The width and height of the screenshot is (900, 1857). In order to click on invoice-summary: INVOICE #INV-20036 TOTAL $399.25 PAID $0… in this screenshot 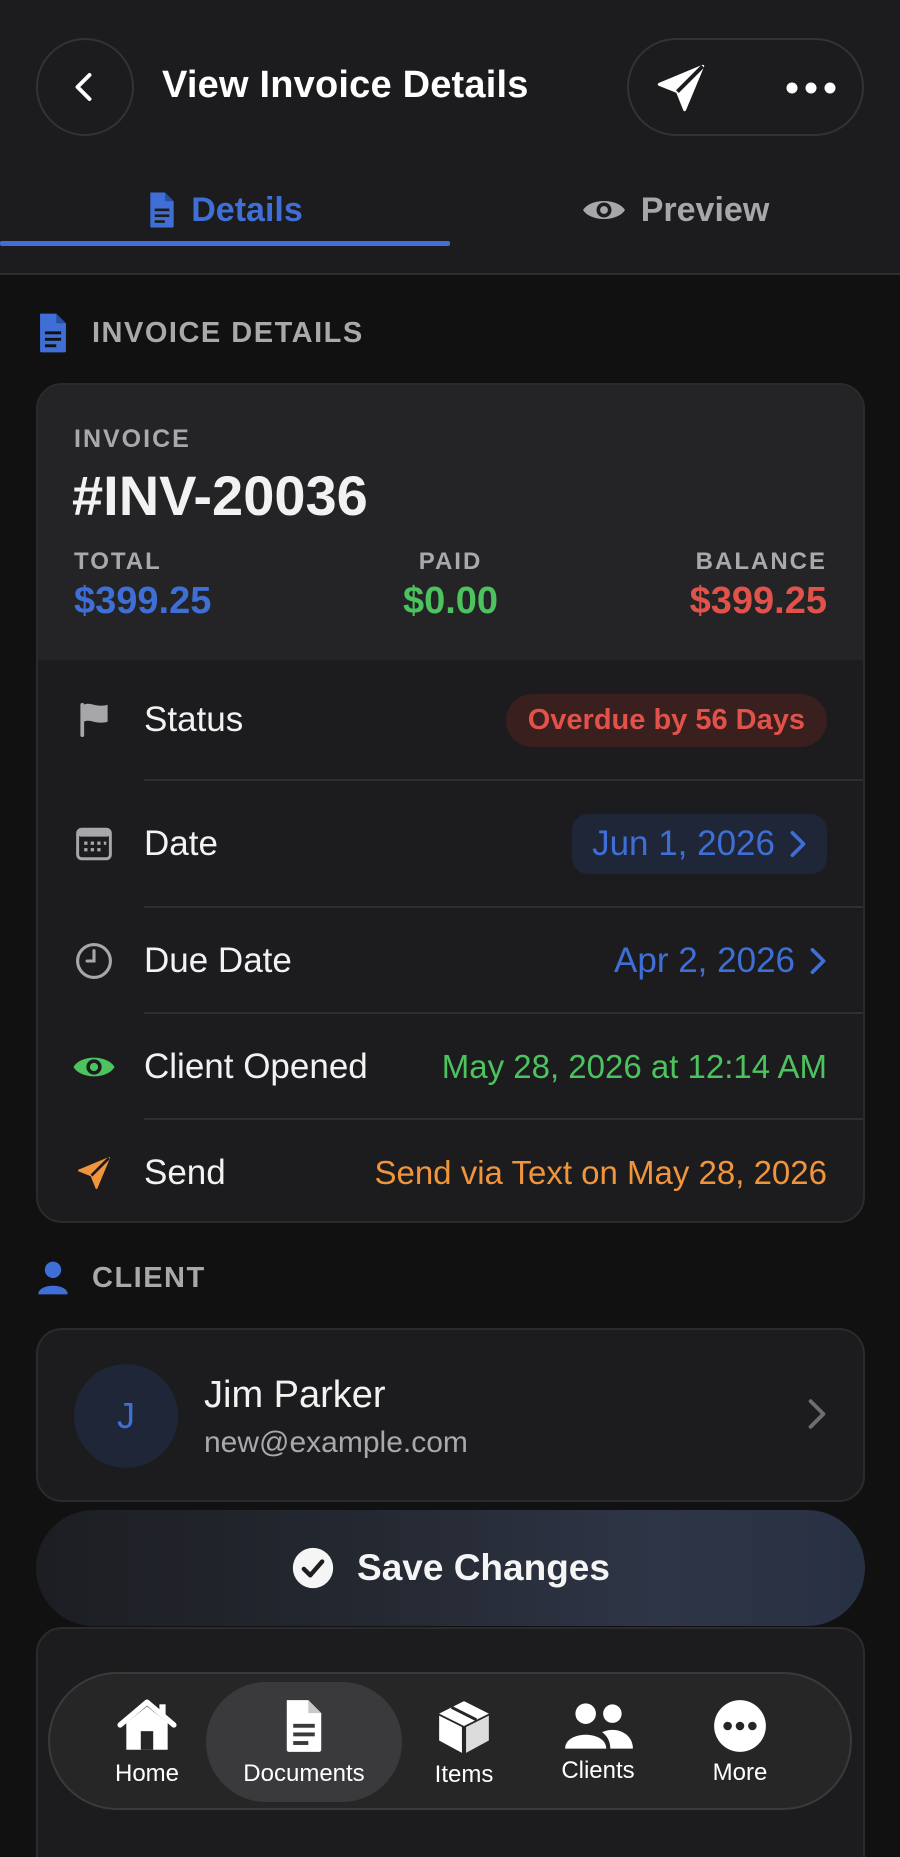, I will do `click(450, 522)`.